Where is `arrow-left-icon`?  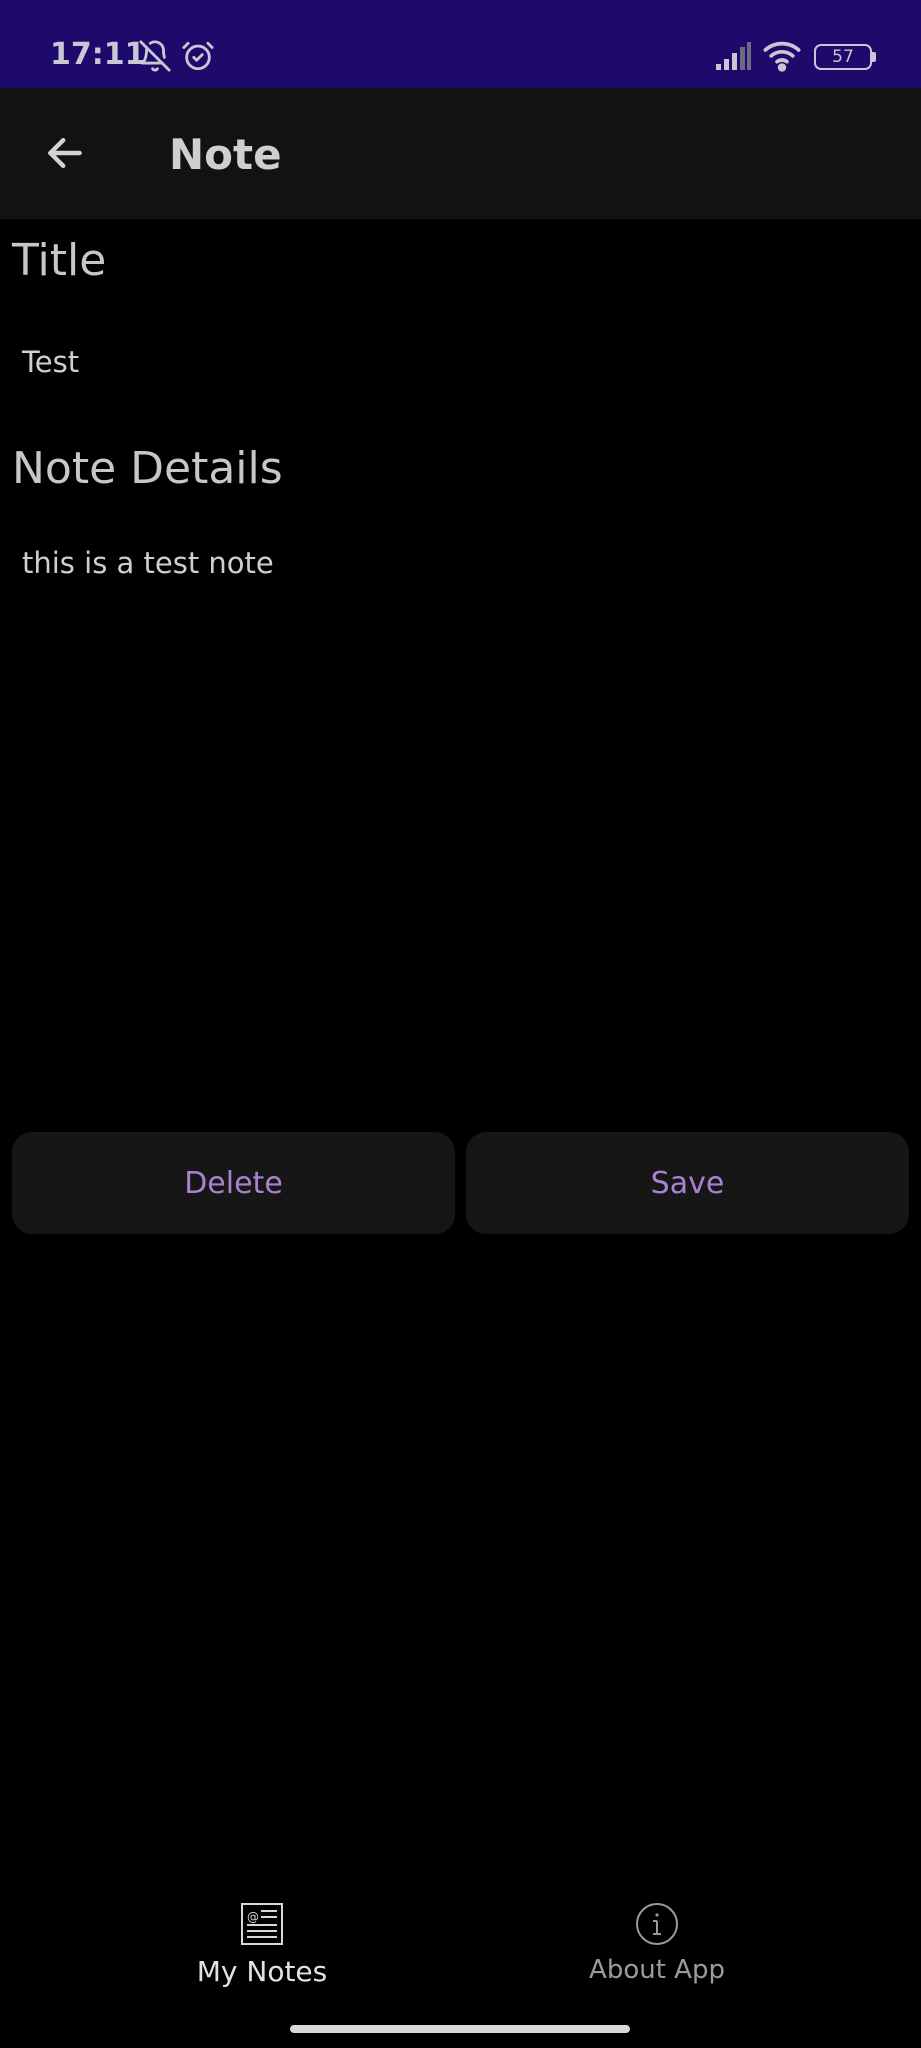 arrow-left-icon is located at coordinates (65, 153).